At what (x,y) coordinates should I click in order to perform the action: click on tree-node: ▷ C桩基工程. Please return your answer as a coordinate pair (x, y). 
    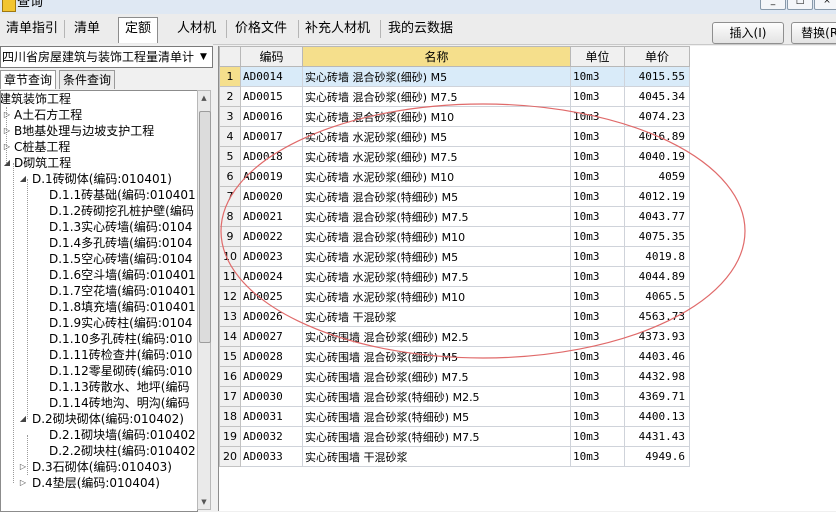
    Looking at the image, I should click on (36, 147).